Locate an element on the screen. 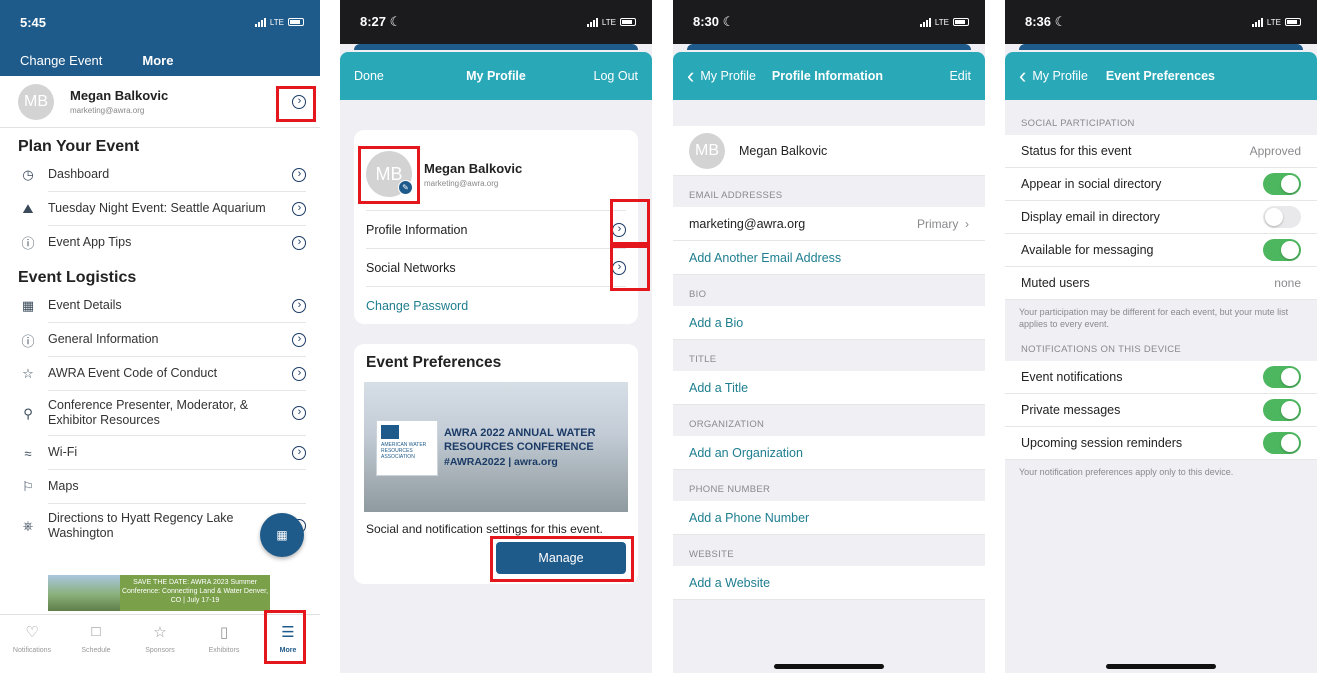  event-notifications-toggle is located at coordinates (1282, 377).